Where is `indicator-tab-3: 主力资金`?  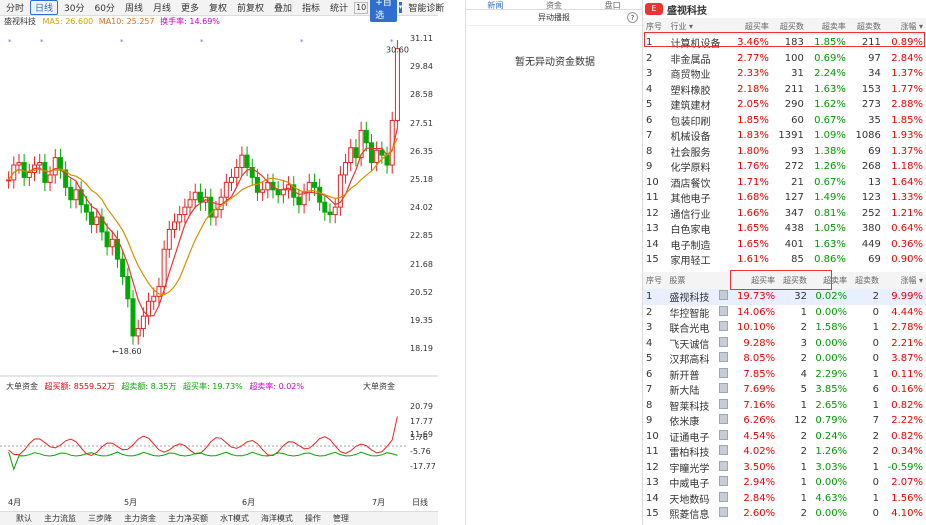
indicator-tab-3: 主力资金 is located at coordinates (140, 518).